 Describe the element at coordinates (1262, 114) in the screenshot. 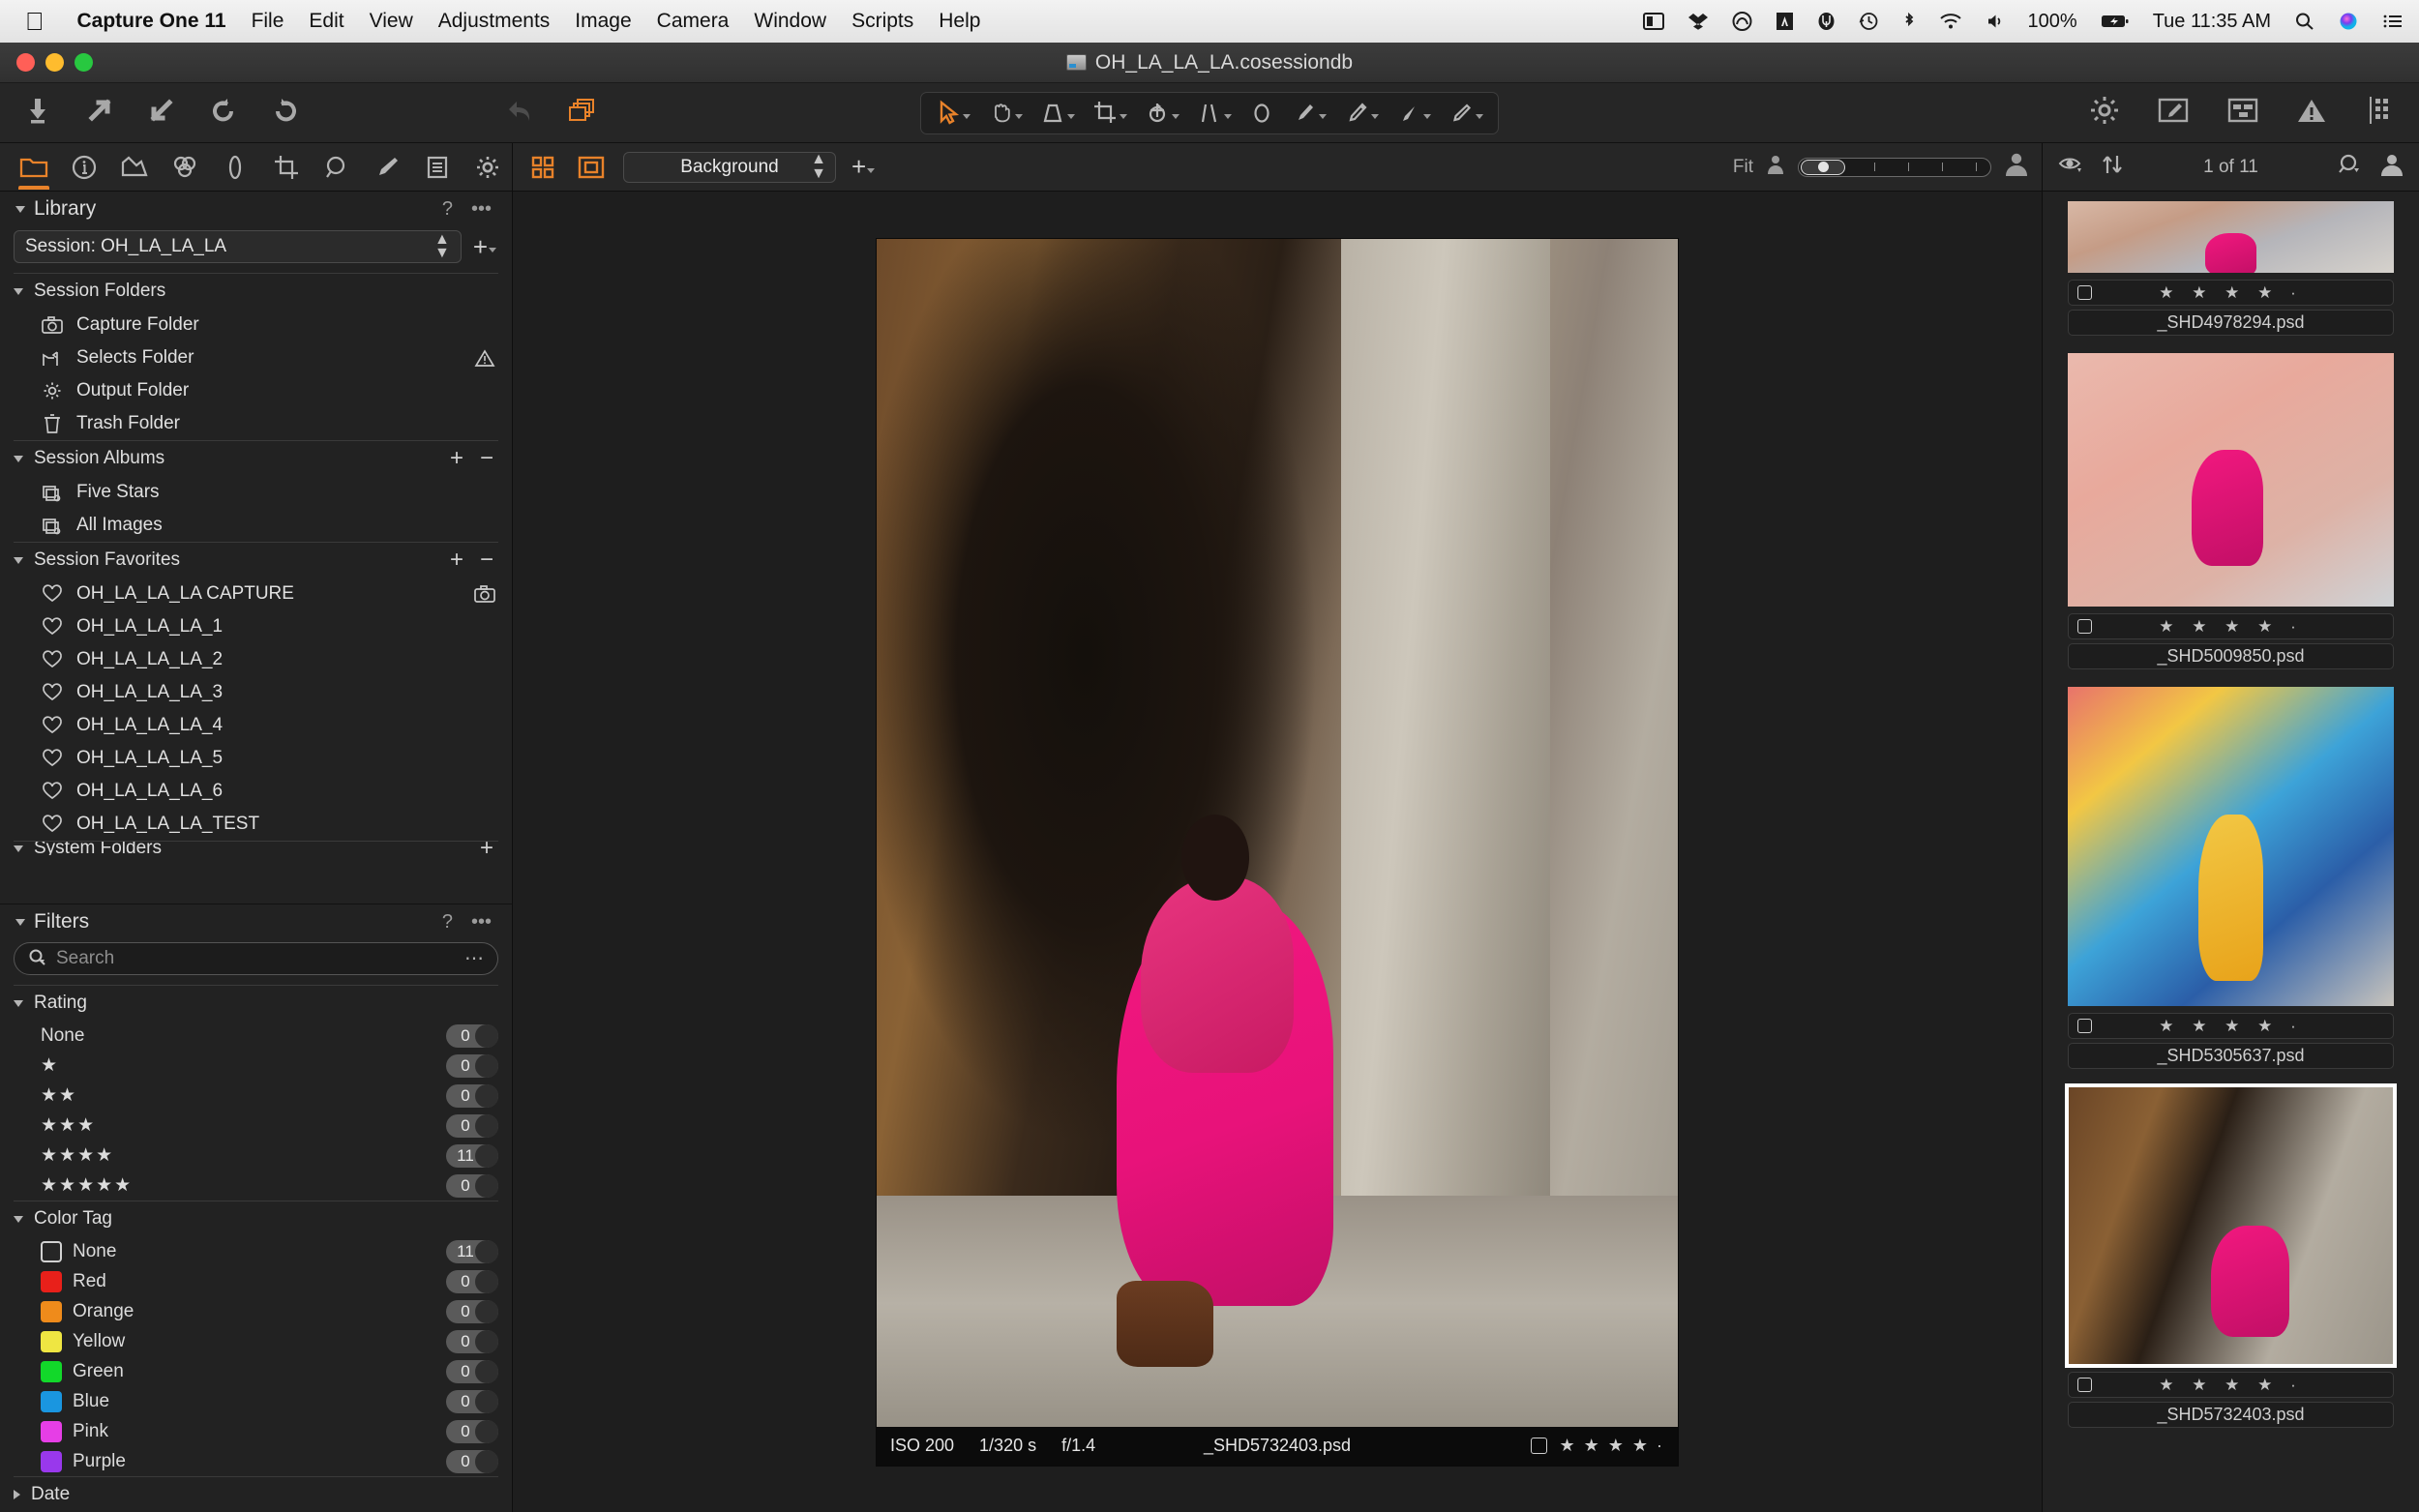

I see `spot-removal-icon` at that location.